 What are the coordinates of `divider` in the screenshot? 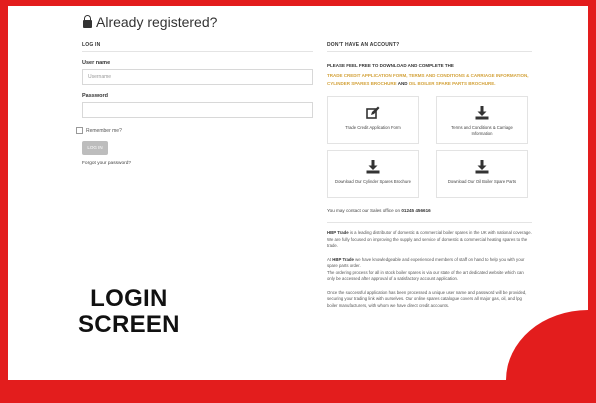 It's located at (429, 222).